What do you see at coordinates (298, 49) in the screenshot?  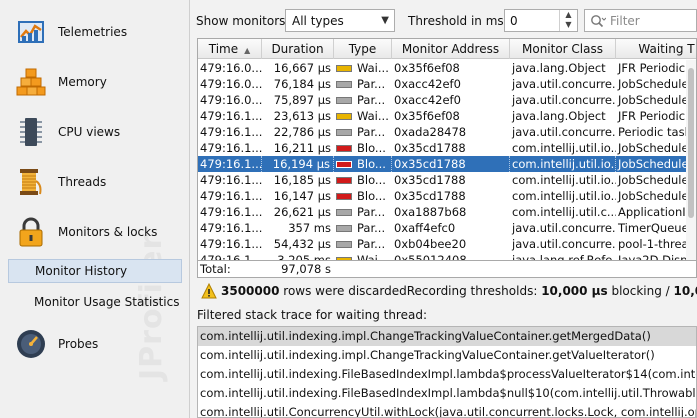 I see `column-header-duration: Duration` at bounding box center [298, 49].